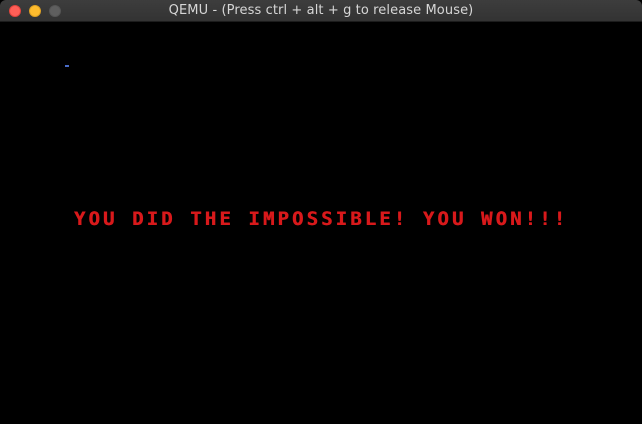 Image resolution: width=642 pixels, height=424 pixels. Describe the element at coordinates (67, 66) in the screenshot. I see `text-cursor-icon` at that location.